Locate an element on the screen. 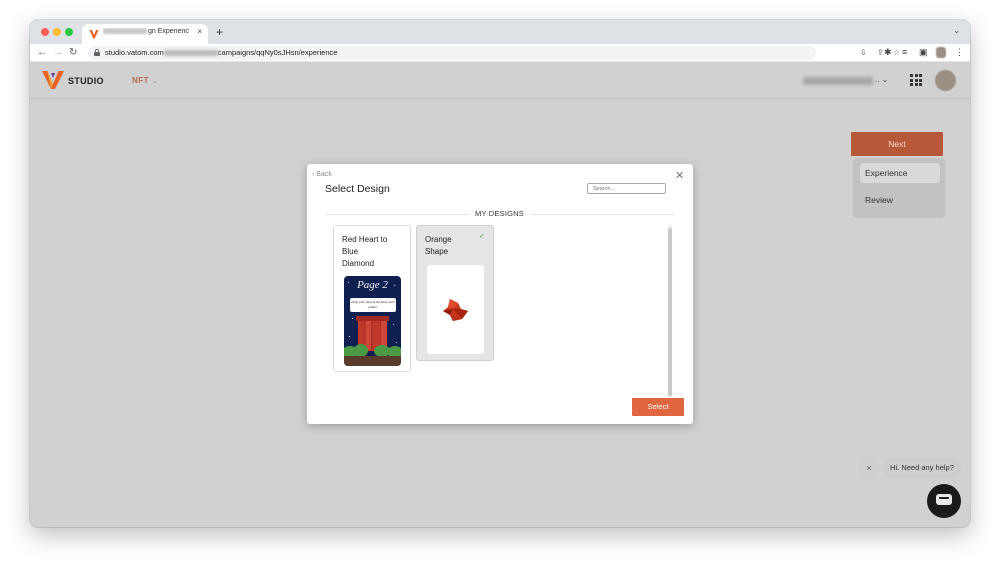  logo-text: STUDIO is located at coordinates (86, 81).